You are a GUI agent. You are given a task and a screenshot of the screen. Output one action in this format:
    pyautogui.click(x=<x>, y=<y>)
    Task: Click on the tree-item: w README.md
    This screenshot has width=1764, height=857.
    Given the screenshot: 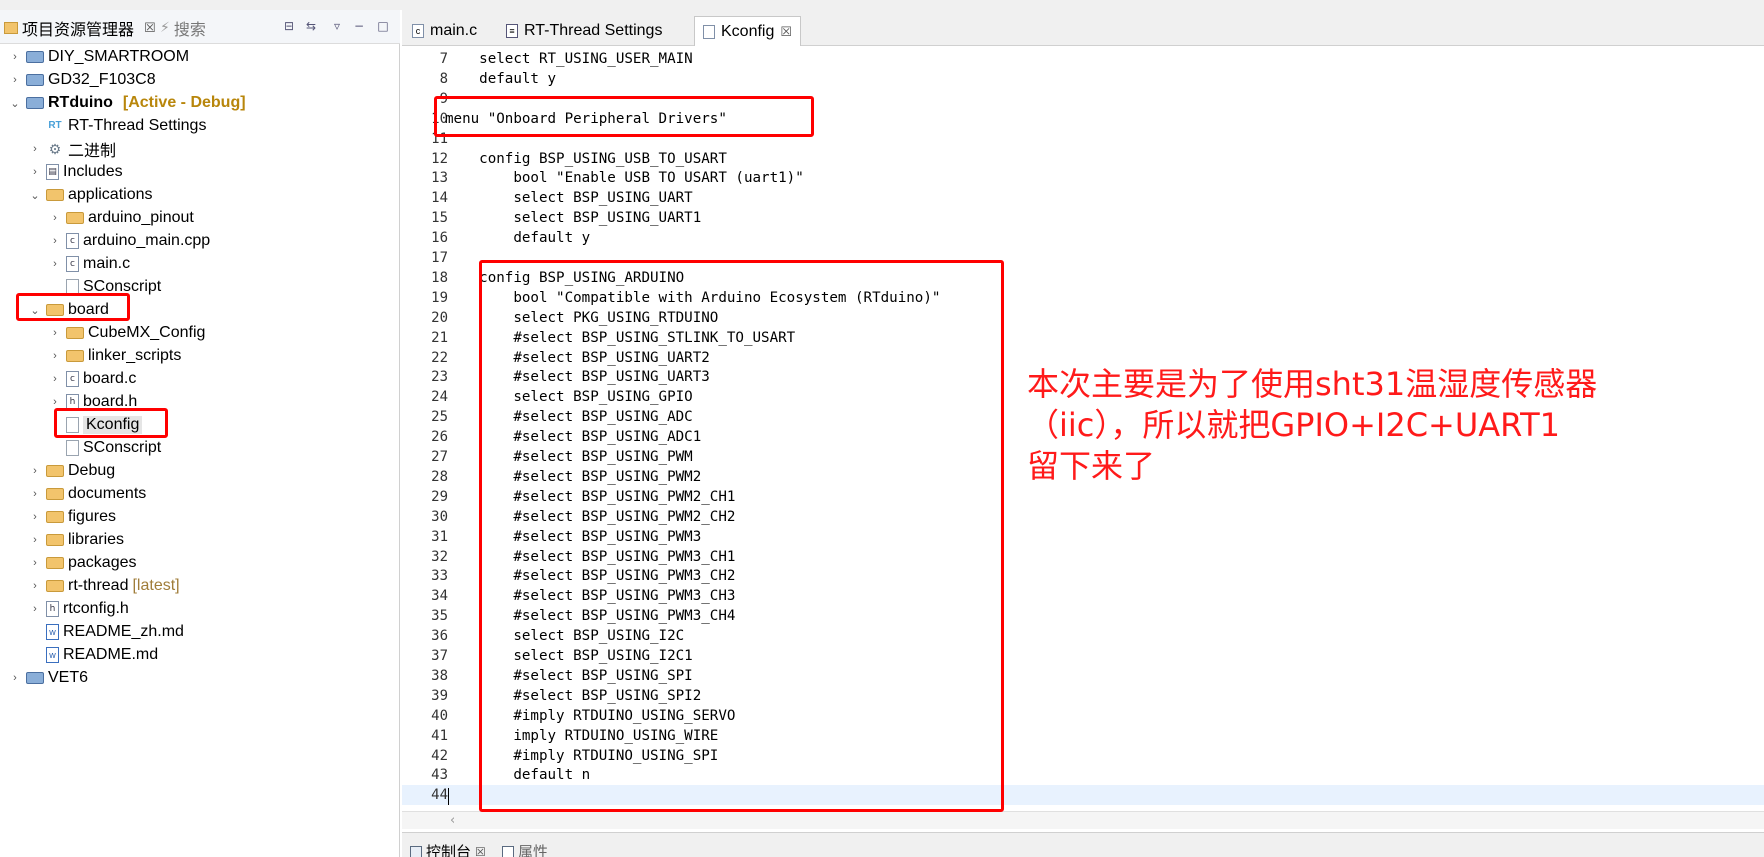 What is the action you would take?
    pyautogui.click(x=93, y=655)
    